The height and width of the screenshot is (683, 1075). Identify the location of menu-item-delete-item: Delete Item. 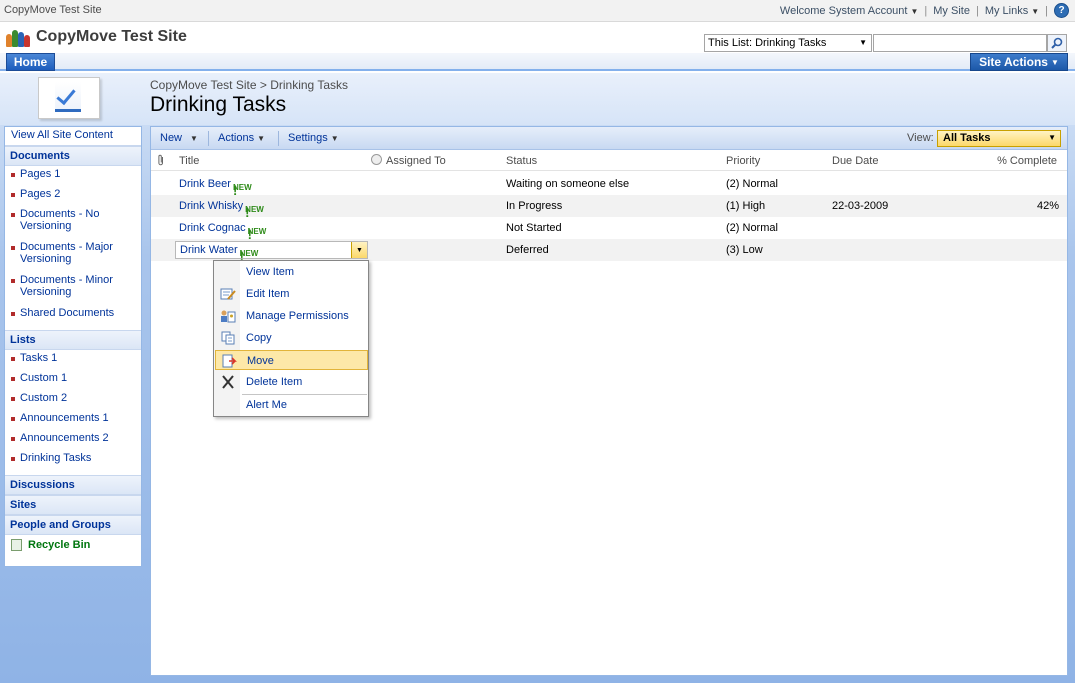
(291, 382).